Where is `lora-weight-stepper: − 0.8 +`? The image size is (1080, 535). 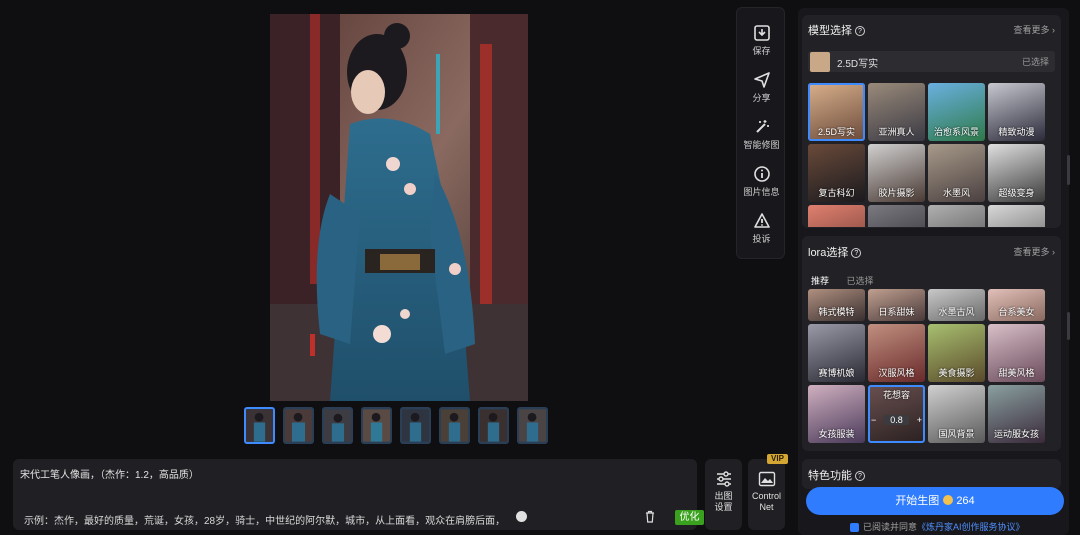 lora-weight-stepper: − 0.8 + is located at coordinates (896, 420).